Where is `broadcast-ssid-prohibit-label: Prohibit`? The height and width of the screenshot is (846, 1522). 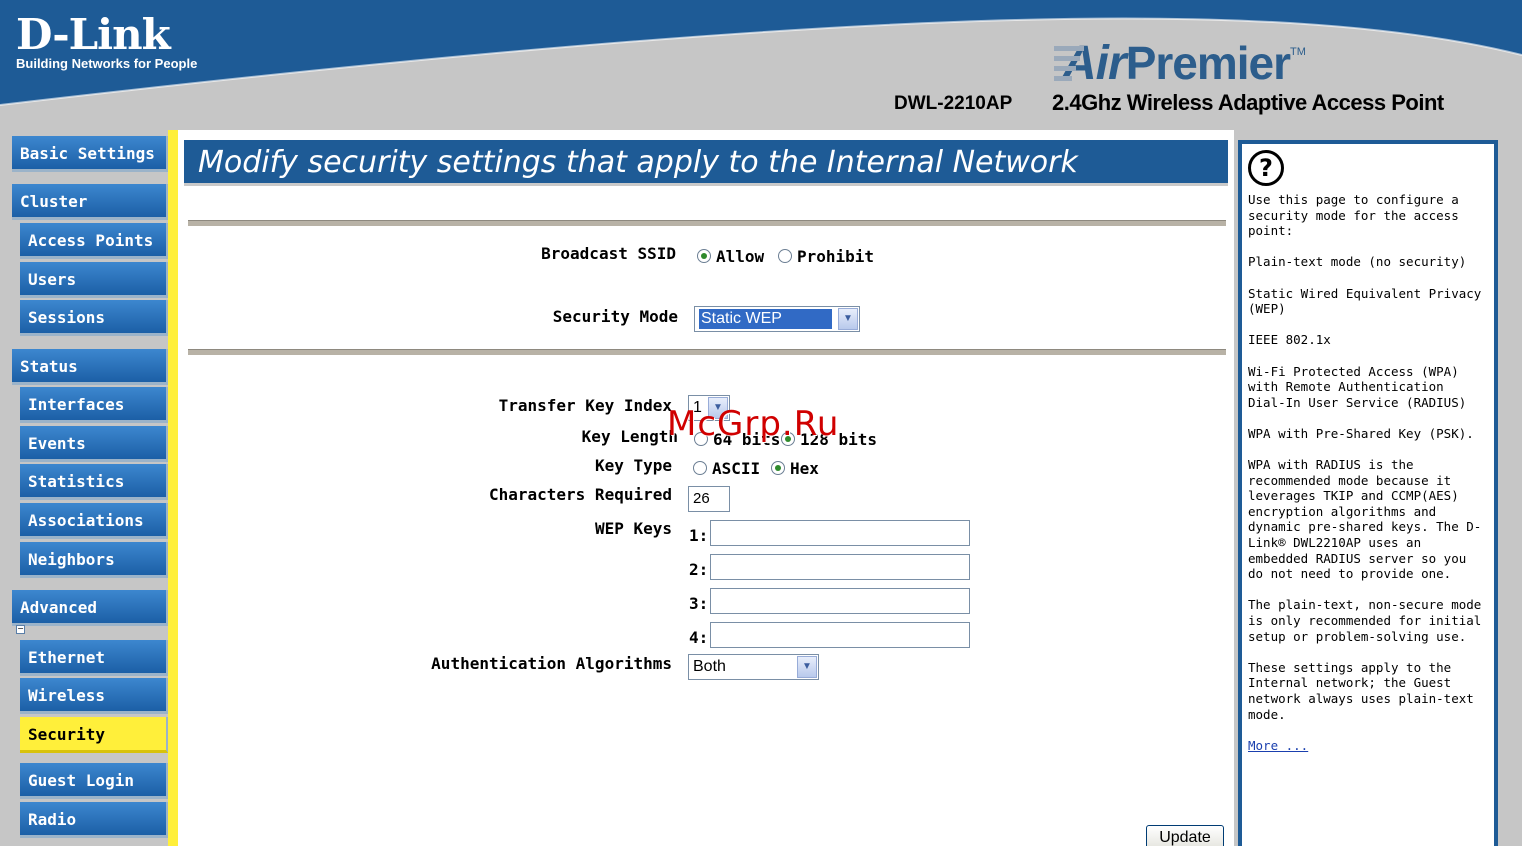
broadcast-ssid-prohibit-label: Prohibit is located at coordinates (836, 256).